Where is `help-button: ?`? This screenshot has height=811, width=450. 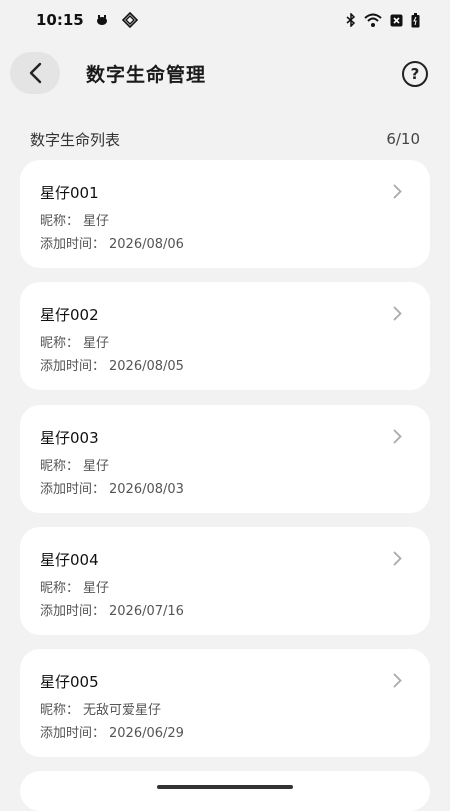 help-button: ? is located at coordinates (415, 74).